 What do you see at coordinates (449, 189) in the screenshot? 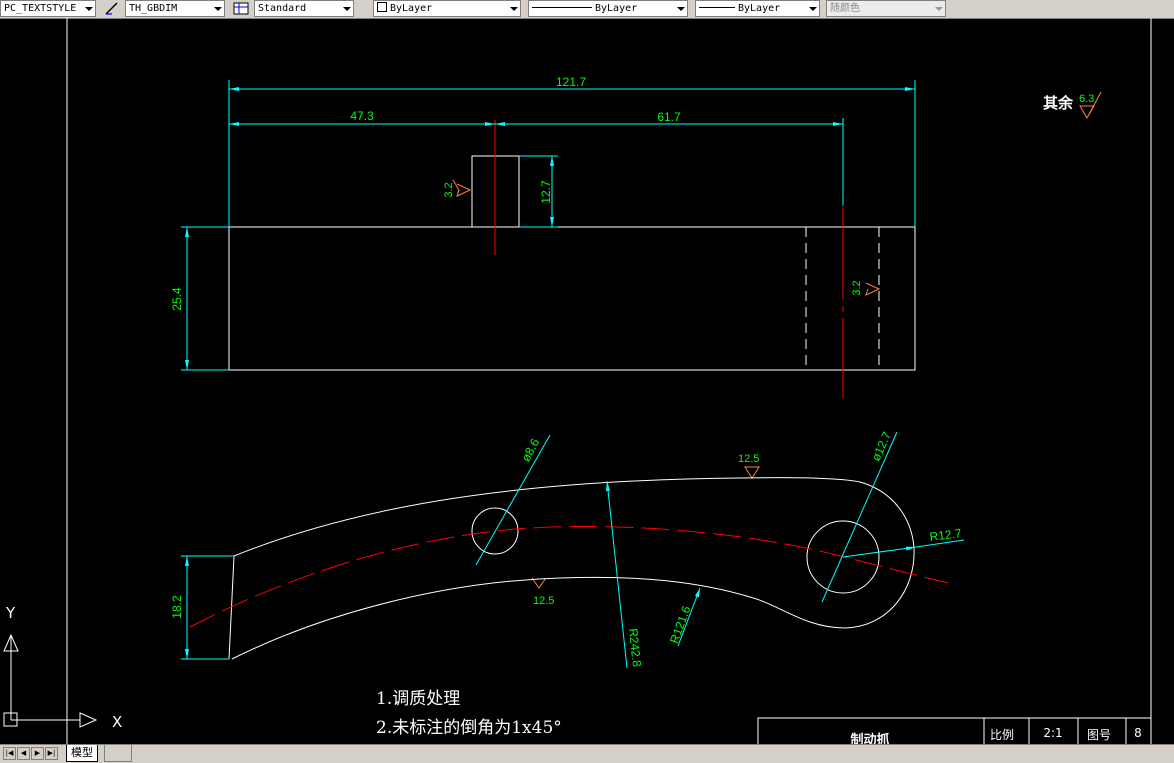
I see `roughness-boss: 3.2` at bounding box center [449, 189].